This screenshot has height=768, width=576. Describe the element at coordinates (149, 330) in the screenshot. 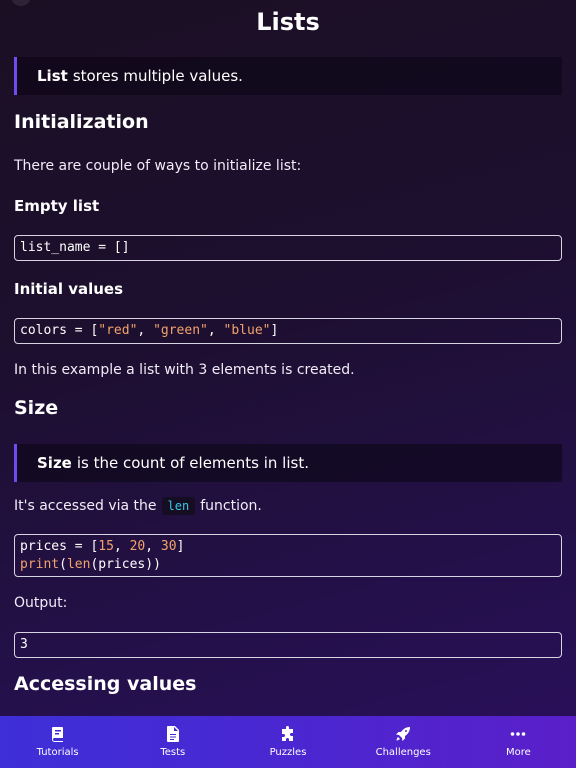

I see `initial-values-code-line: colors = ["red", "green", "blue"]` at that location.